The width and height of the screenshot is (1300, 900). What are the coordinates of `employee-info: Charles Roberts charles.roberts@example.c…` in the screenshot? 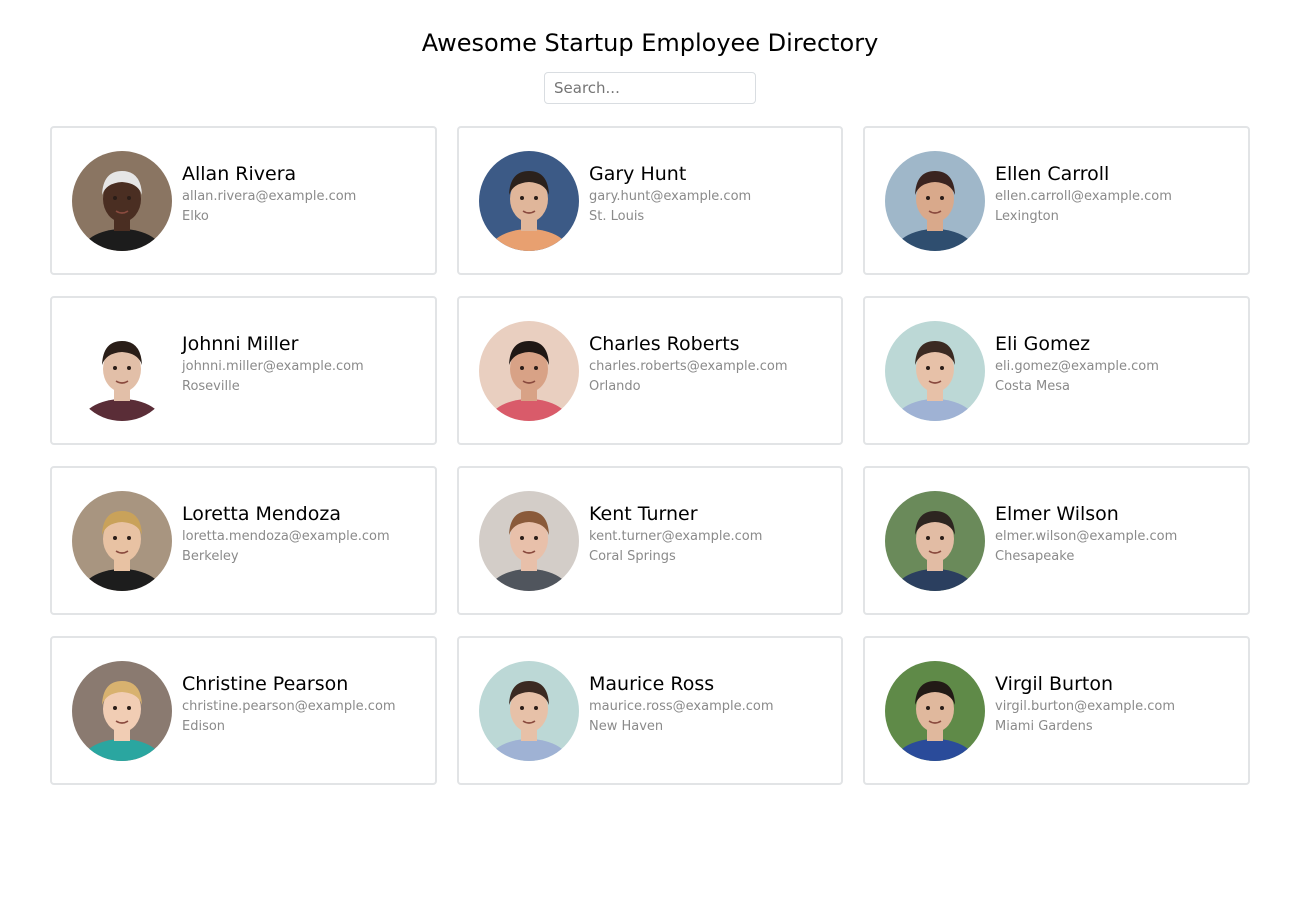 It's located at (688, 364).